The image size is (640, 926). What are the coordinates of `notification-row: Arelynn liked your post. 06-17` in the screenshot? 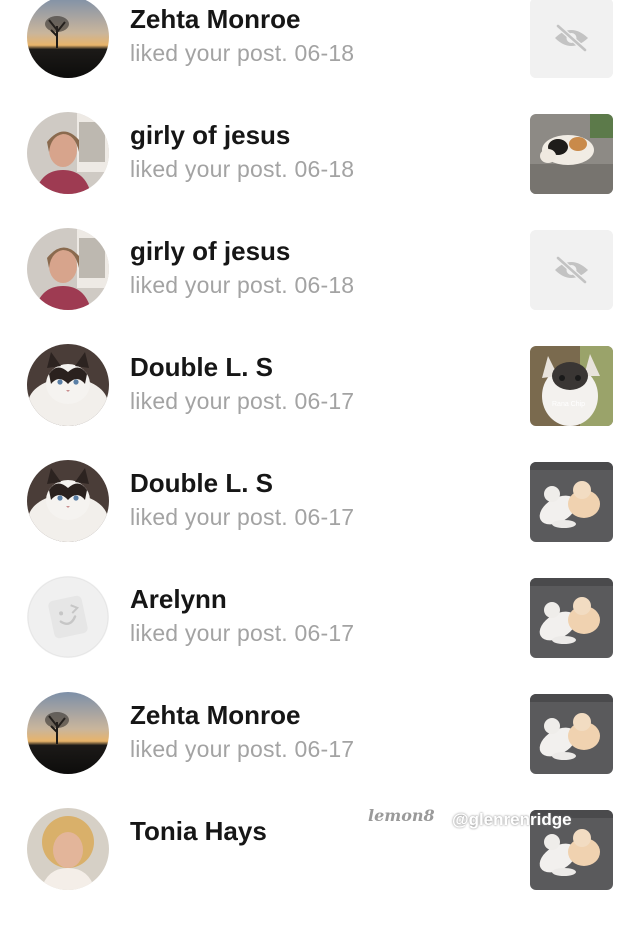 It's located at (320, 635).